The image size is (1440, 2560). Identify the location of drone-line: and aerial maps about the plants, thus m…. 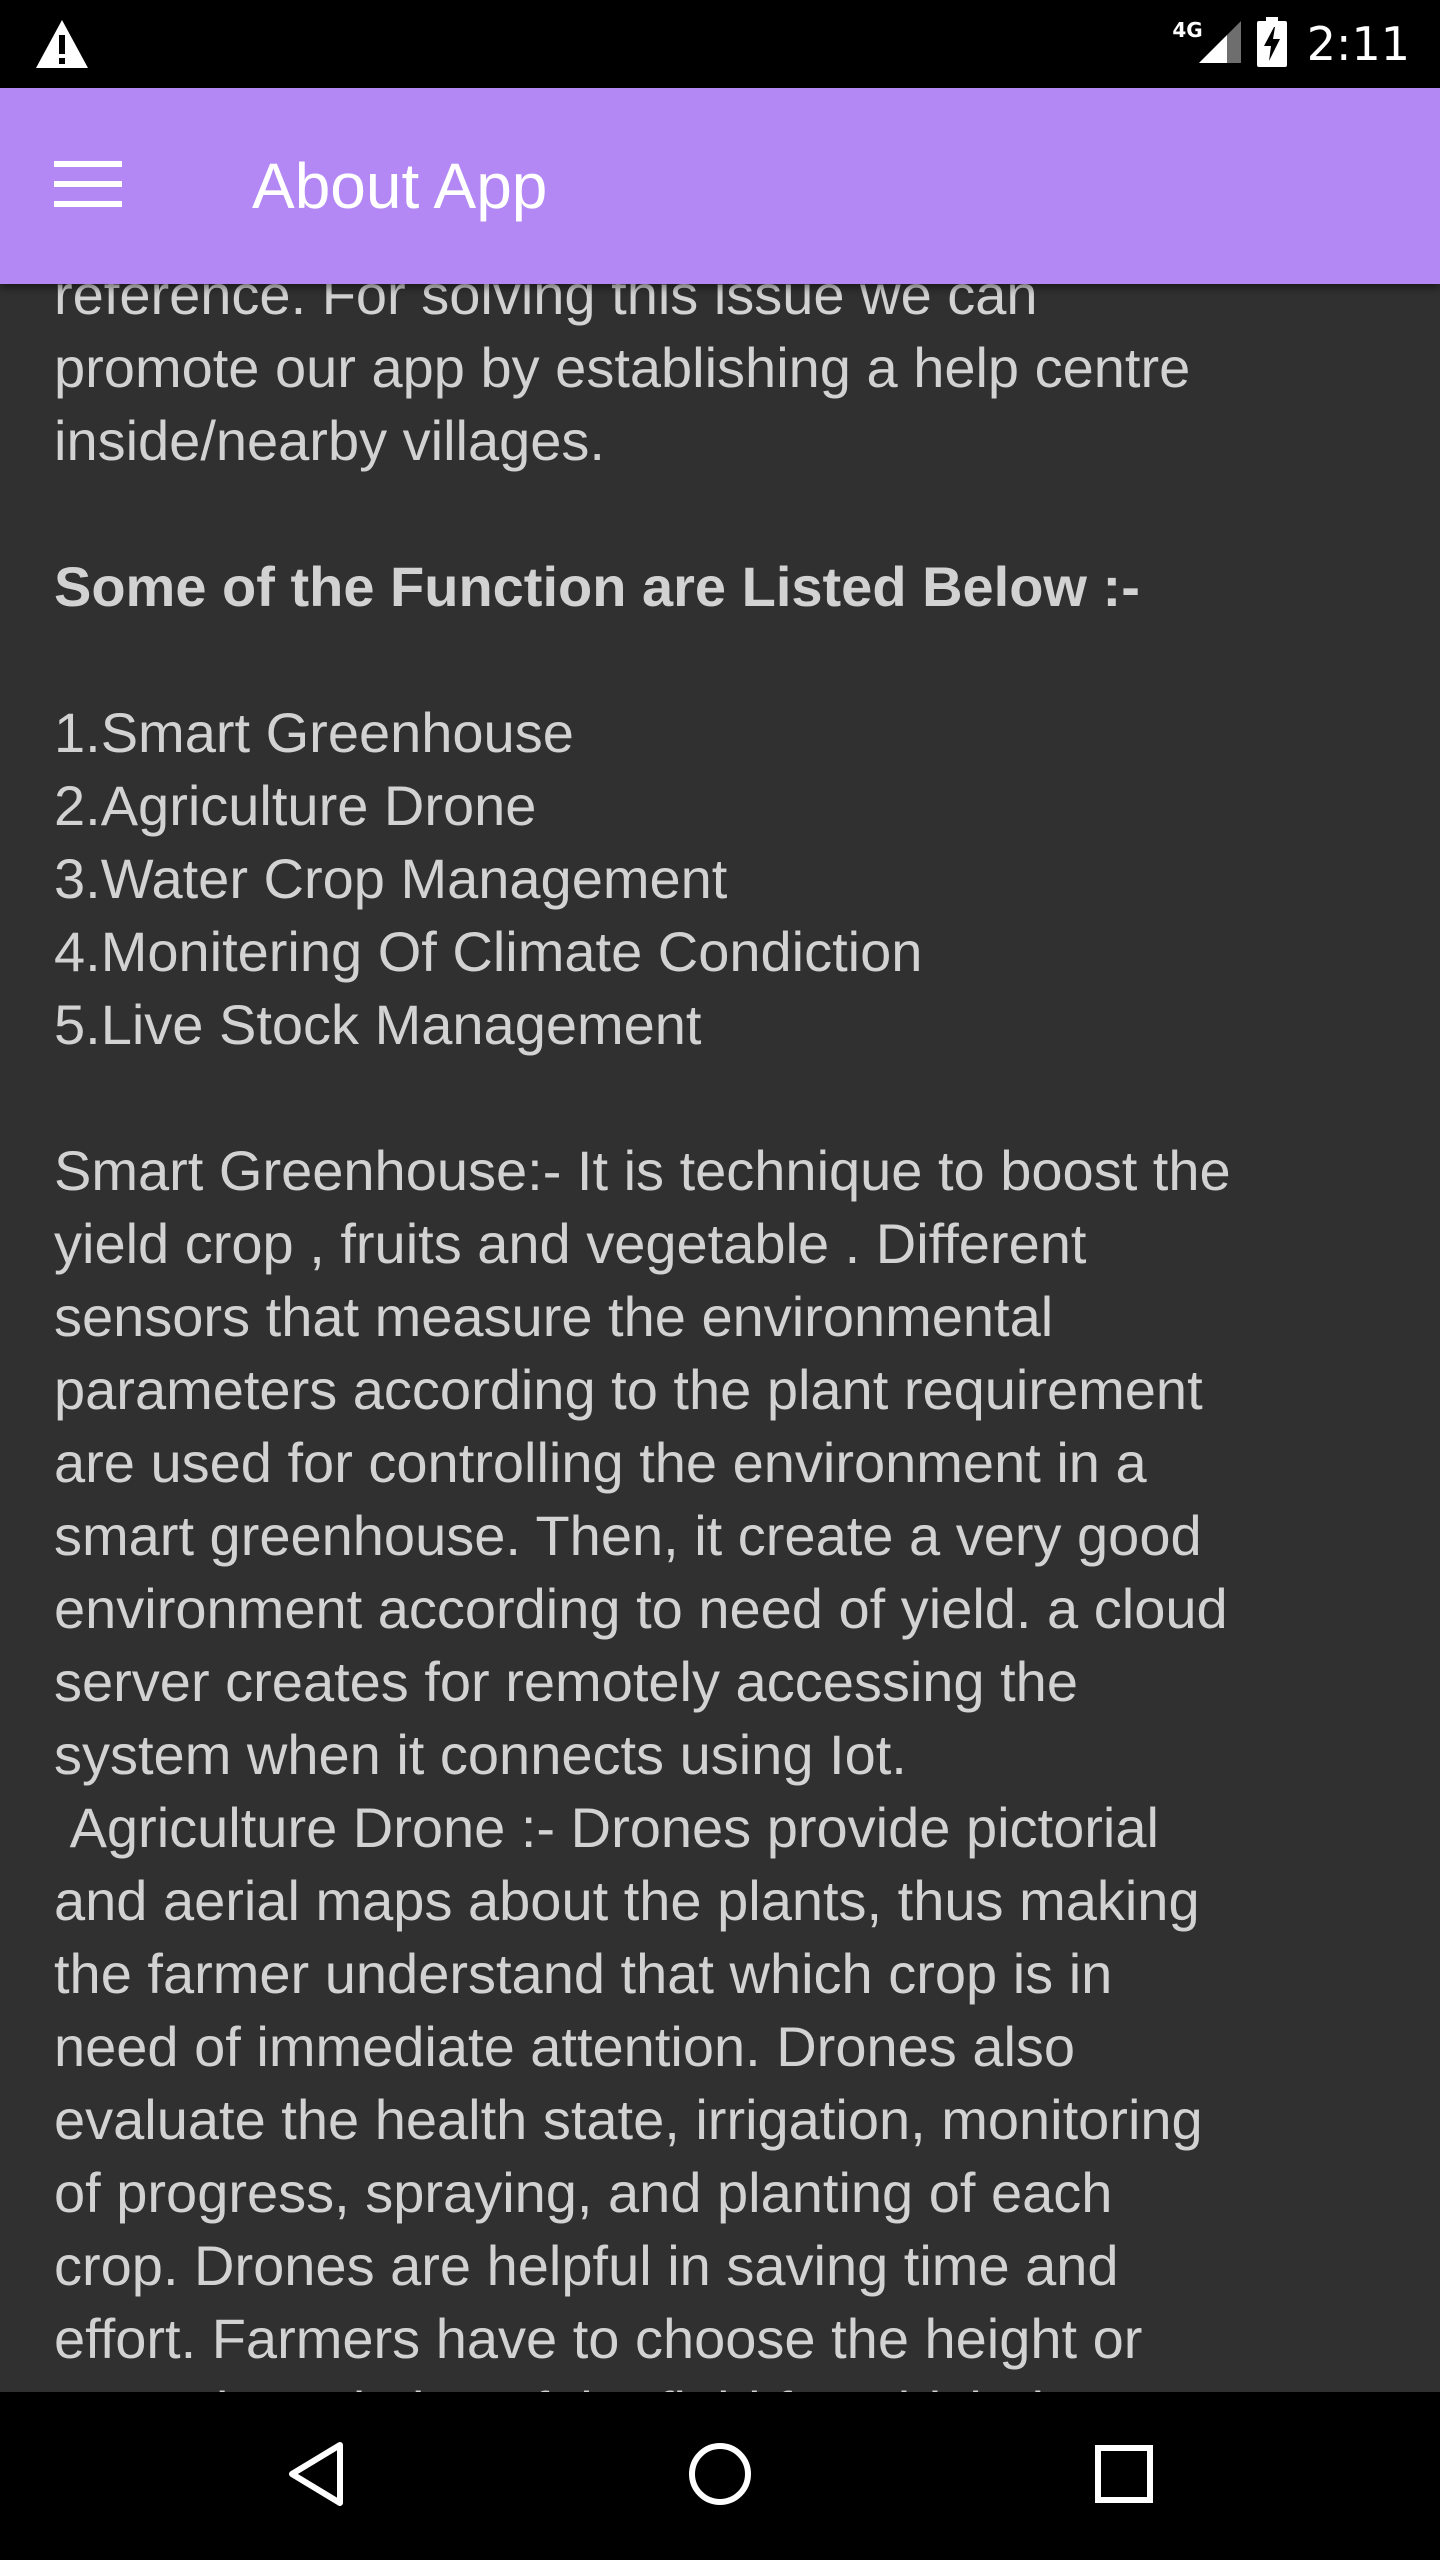
(627, 1900).